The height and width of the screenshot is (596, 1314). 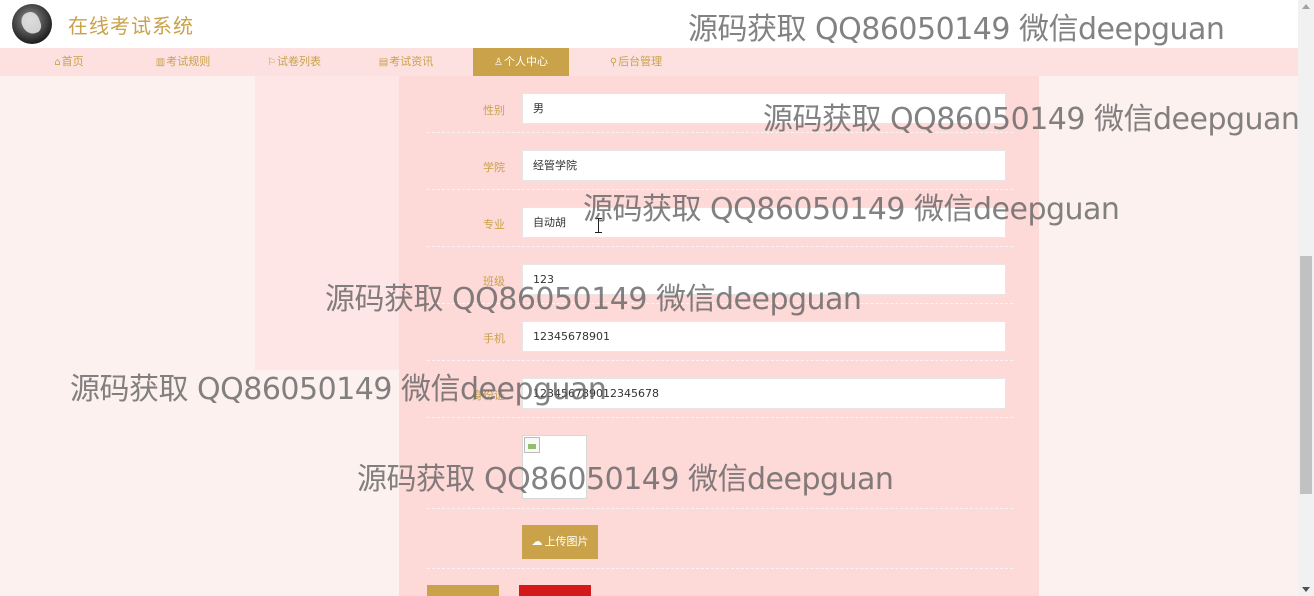 I want to click on cloud-upload-icon: ☁, so click(x=537, y=541).